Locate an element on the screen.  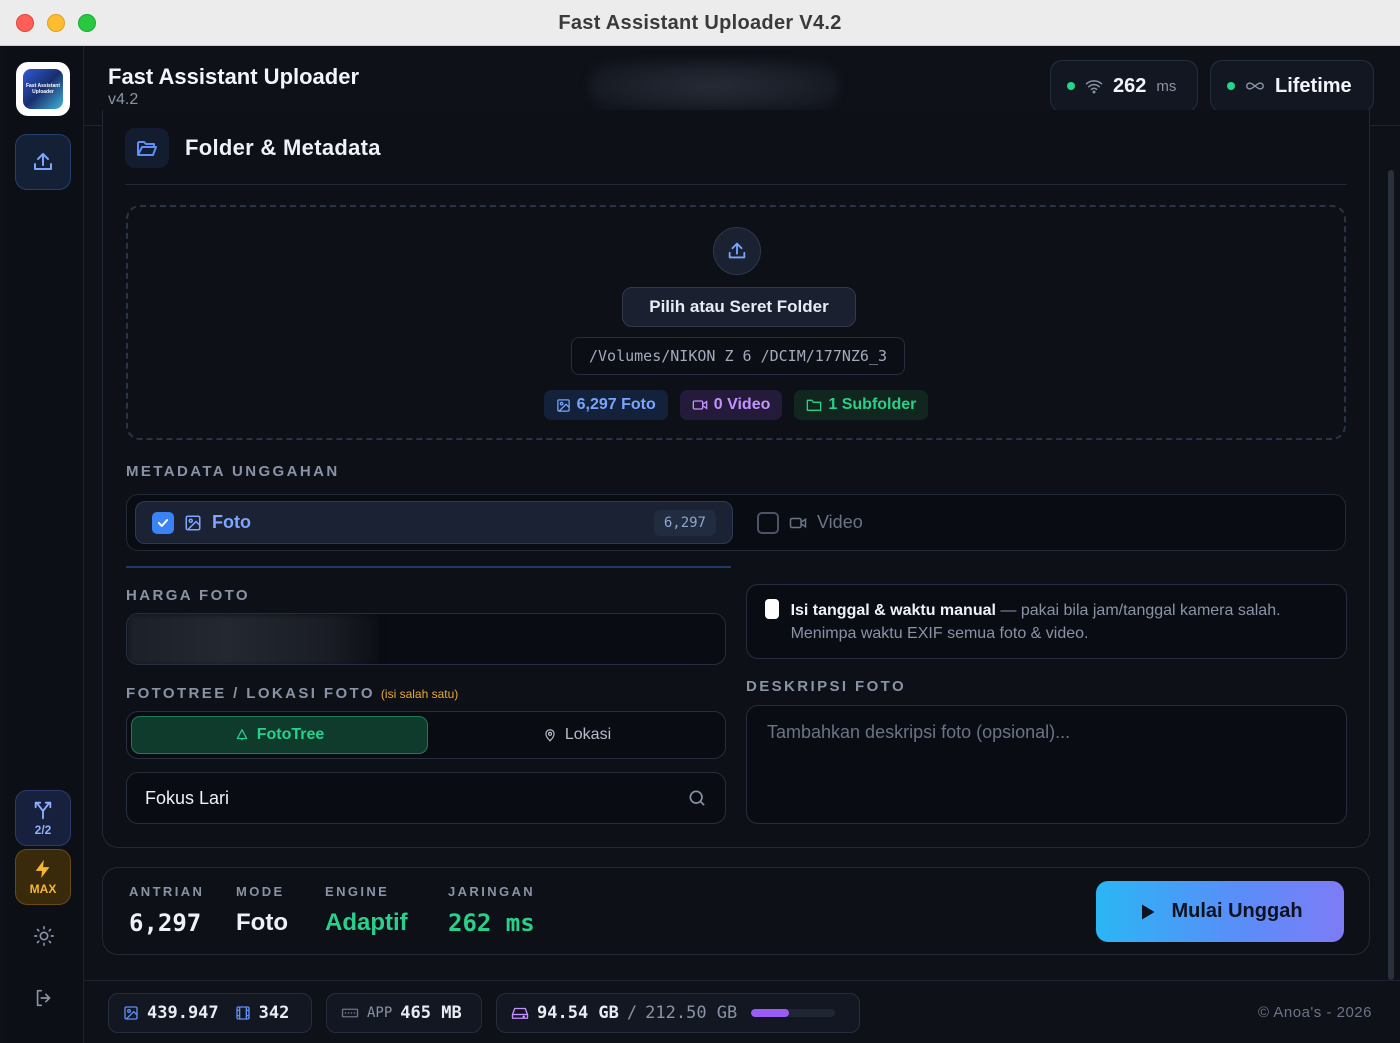
foto-checkbox is located at coordinates (163, 522).